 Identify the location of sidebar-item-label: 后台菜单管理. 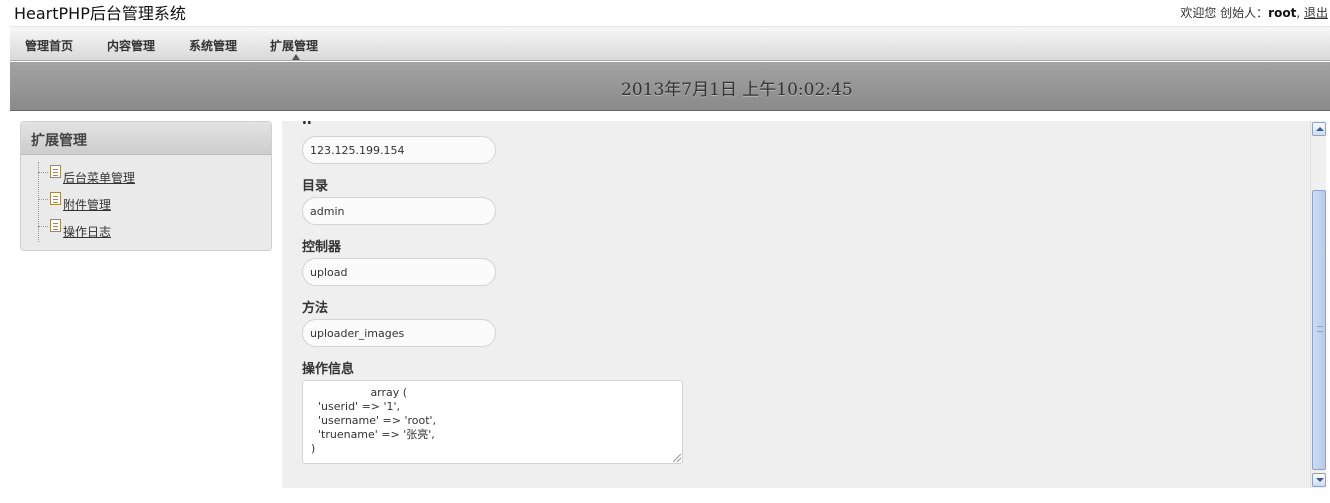
(99, 177).